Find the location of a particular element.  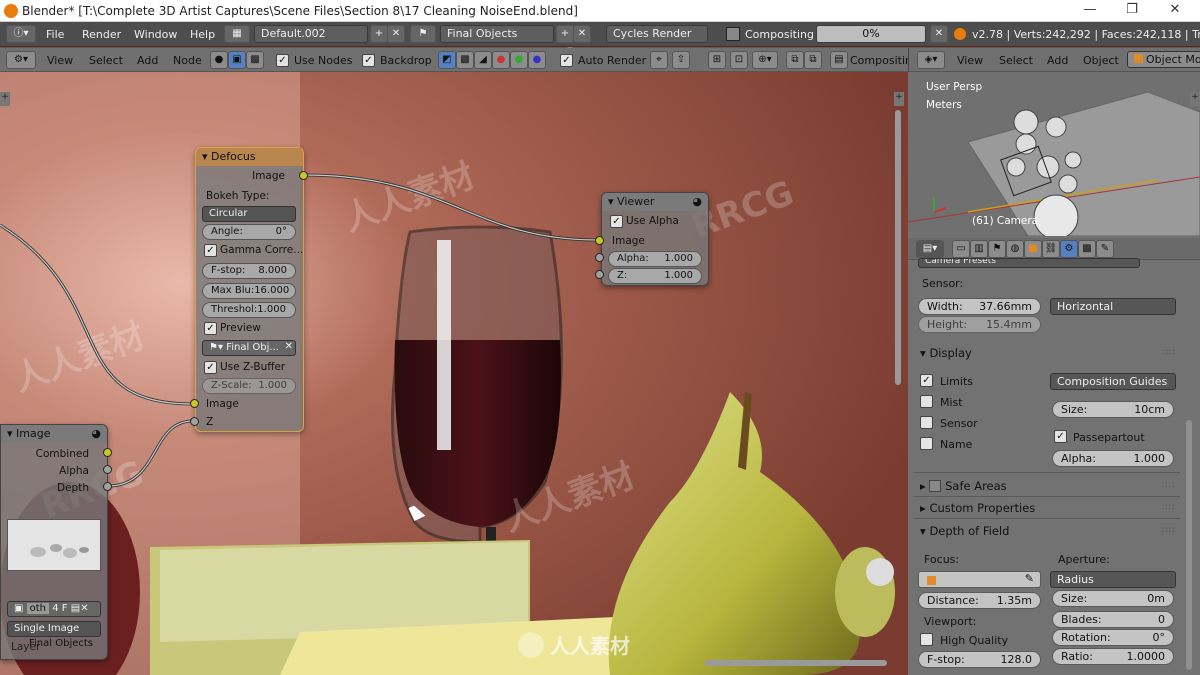

object-tab-icon: ■ is located at coordinates (1033, 249).